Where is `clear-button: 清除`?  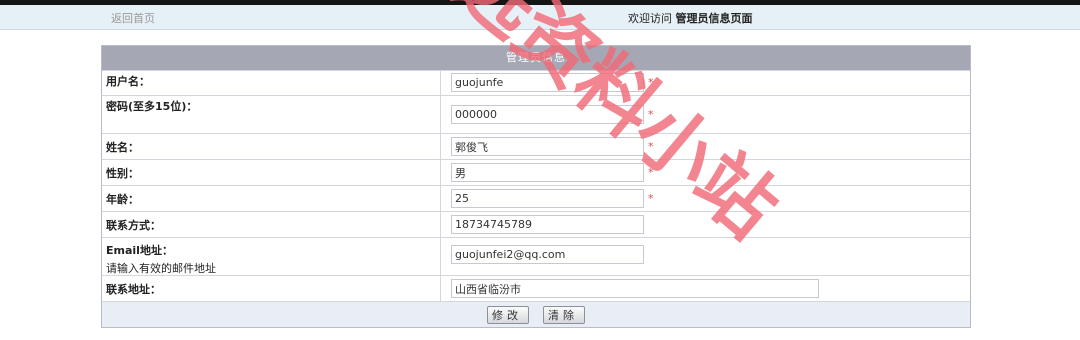
clear-button: 清除 is located at coordinates (564, 314).